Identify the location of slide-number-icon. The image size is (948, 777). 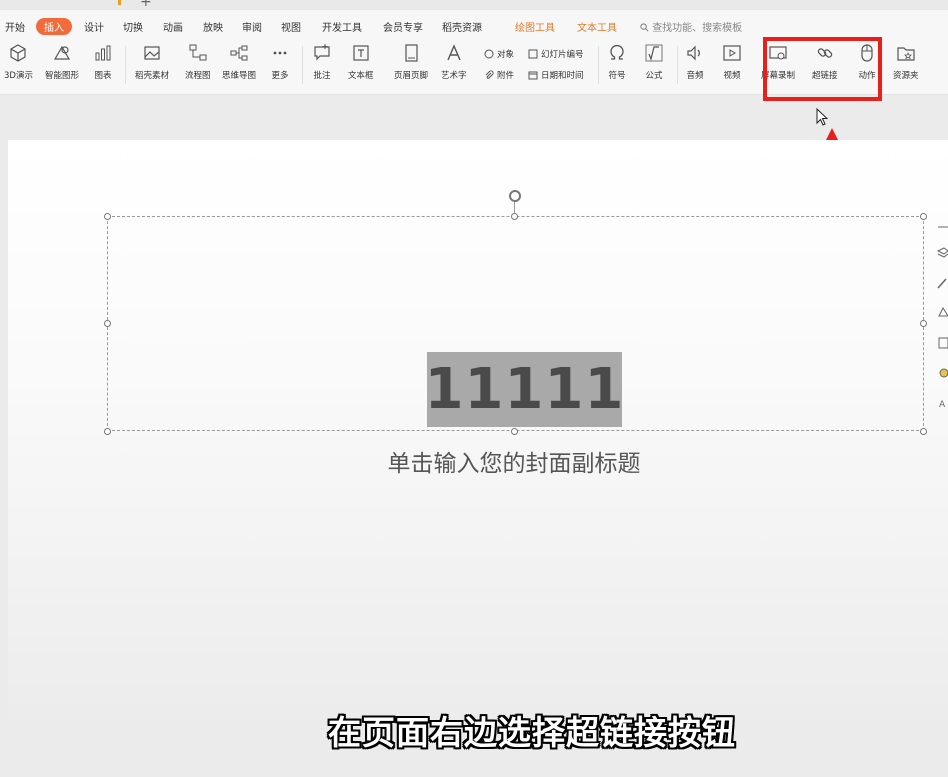
(533, 54).